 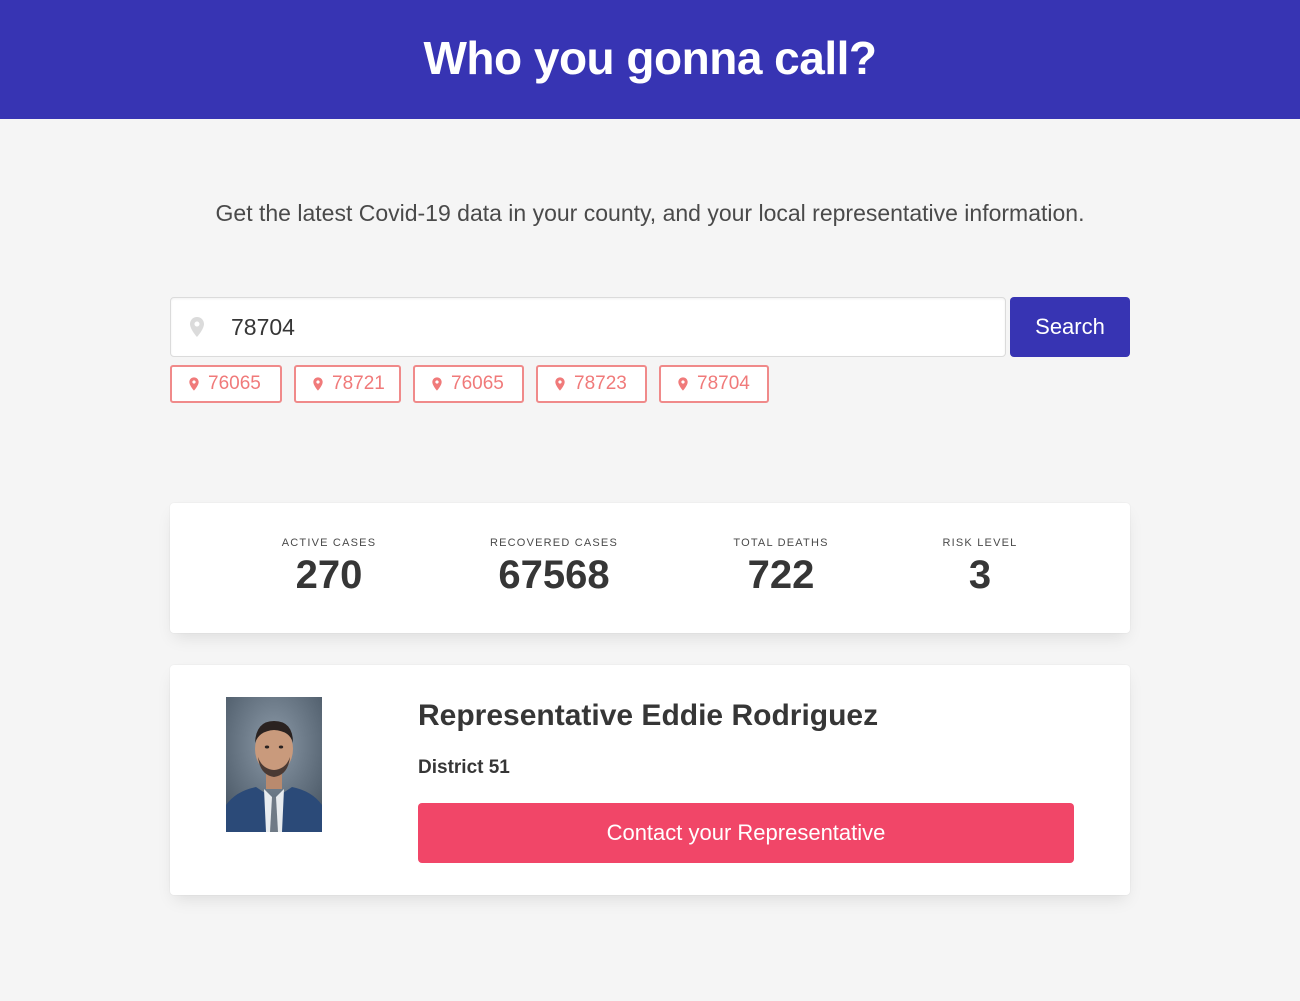 What do you see at coordinates (781, 543) in the screenshot?
I see `stat-heading: Total Deaths` at bounding box center [781, 543].